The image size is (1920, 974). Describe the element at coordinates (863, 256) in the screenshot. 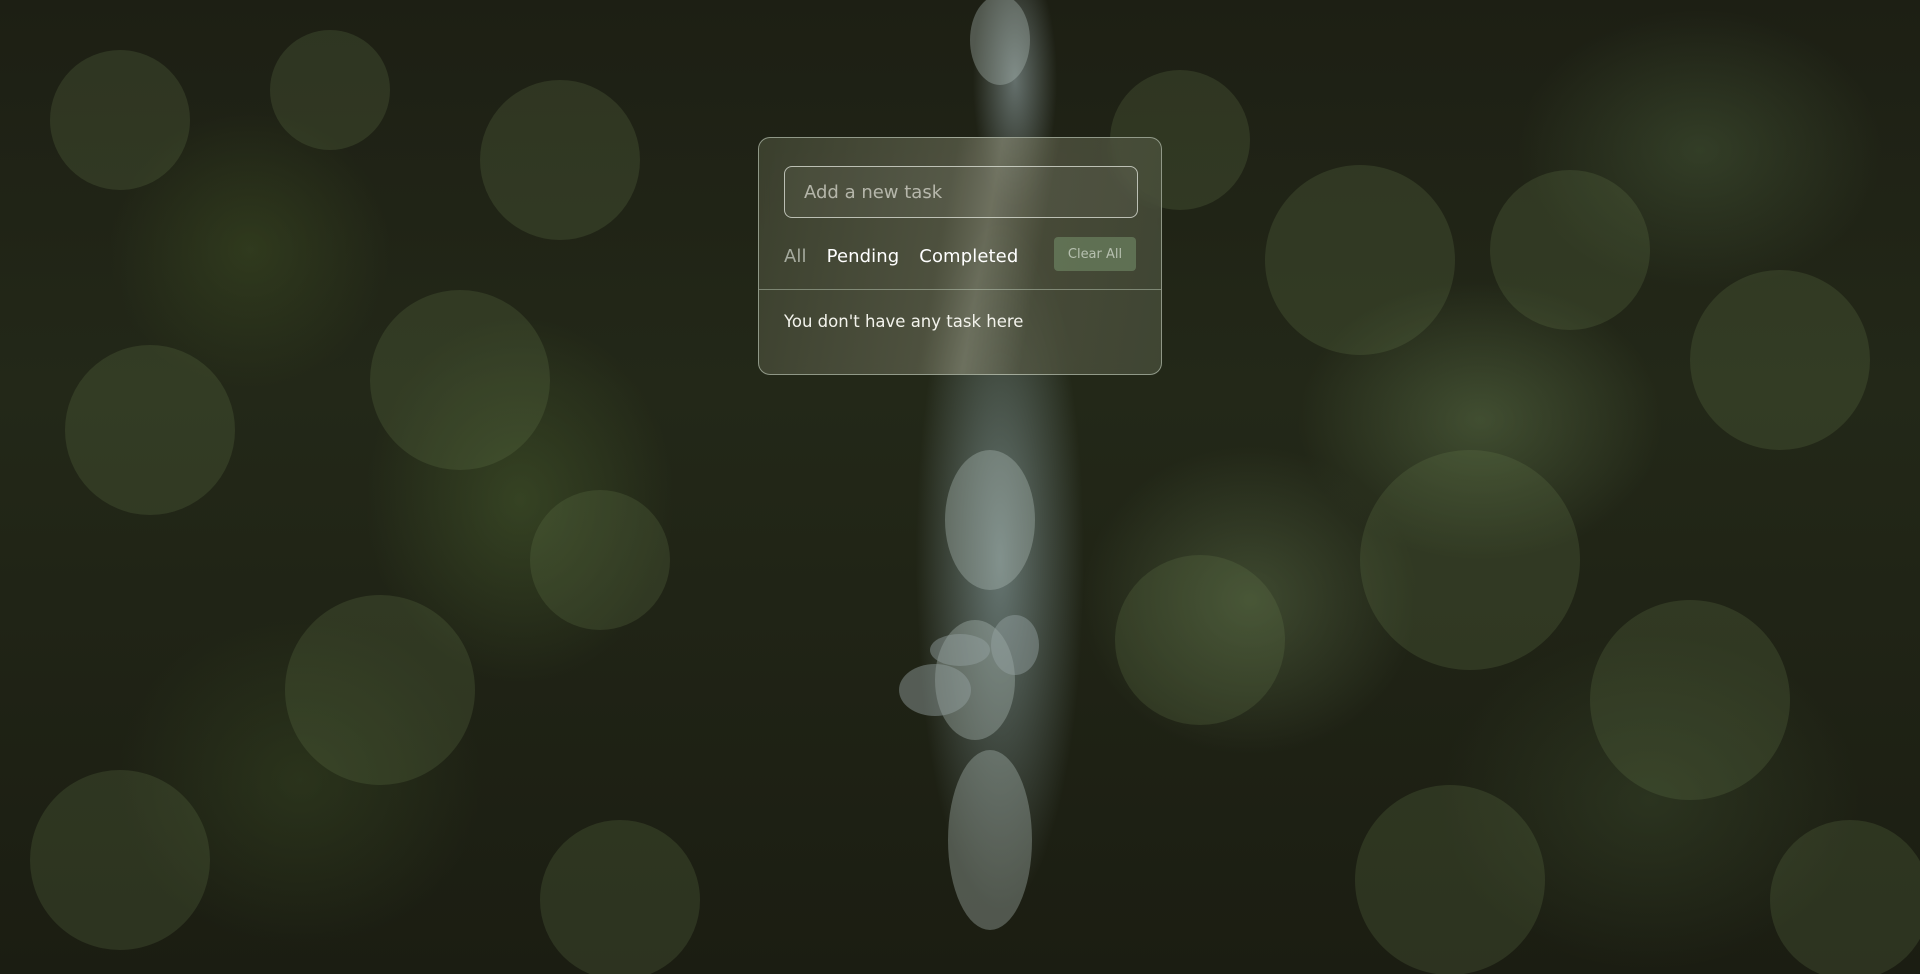

I see `filter-pending-tab: Pending` at that location.